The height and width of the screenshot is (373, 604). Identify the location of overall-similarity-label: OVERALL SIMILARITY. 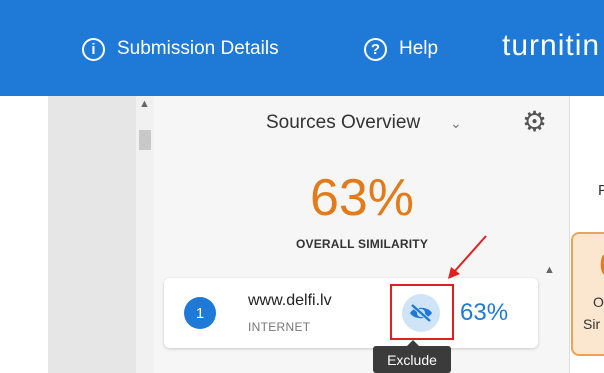
(362, 244).